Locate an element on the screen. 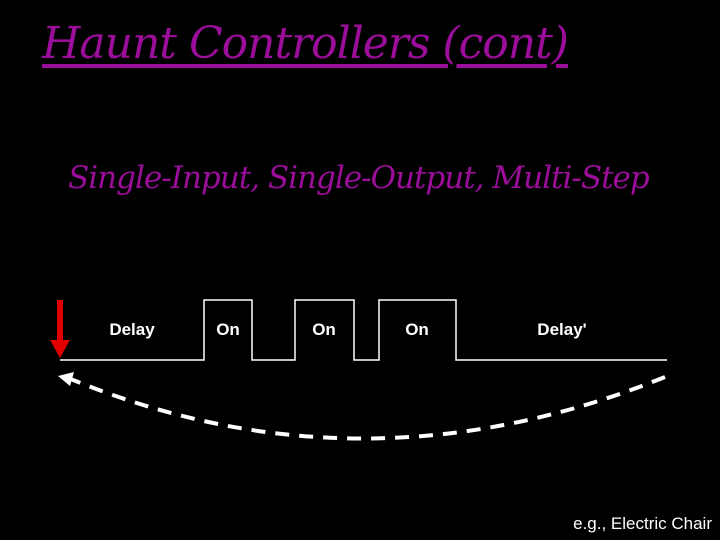 The width and height of the screenshot is (720, 540). example-caption: e.g., Electric Chair is located at coordinates (642, 523).